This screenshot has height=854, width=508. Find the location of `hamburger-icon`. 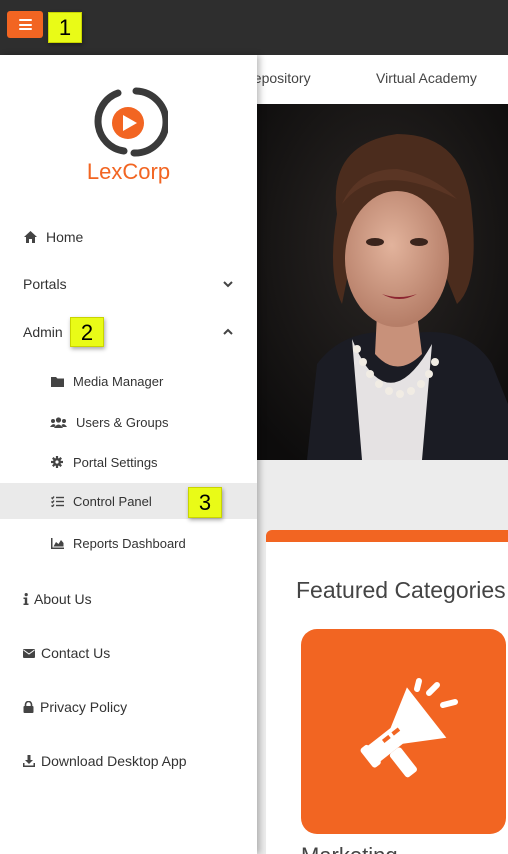

hamburger-icon is located at coordinates (25, 24).